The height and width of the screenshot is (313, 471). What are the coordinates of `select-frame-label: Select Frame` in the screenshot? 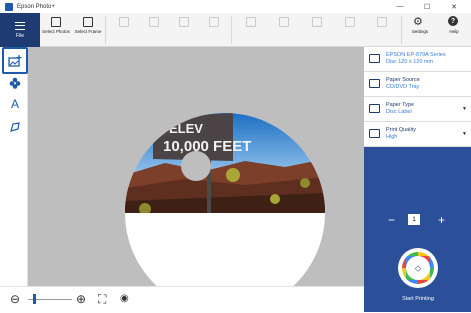 It's located at (88, 31).